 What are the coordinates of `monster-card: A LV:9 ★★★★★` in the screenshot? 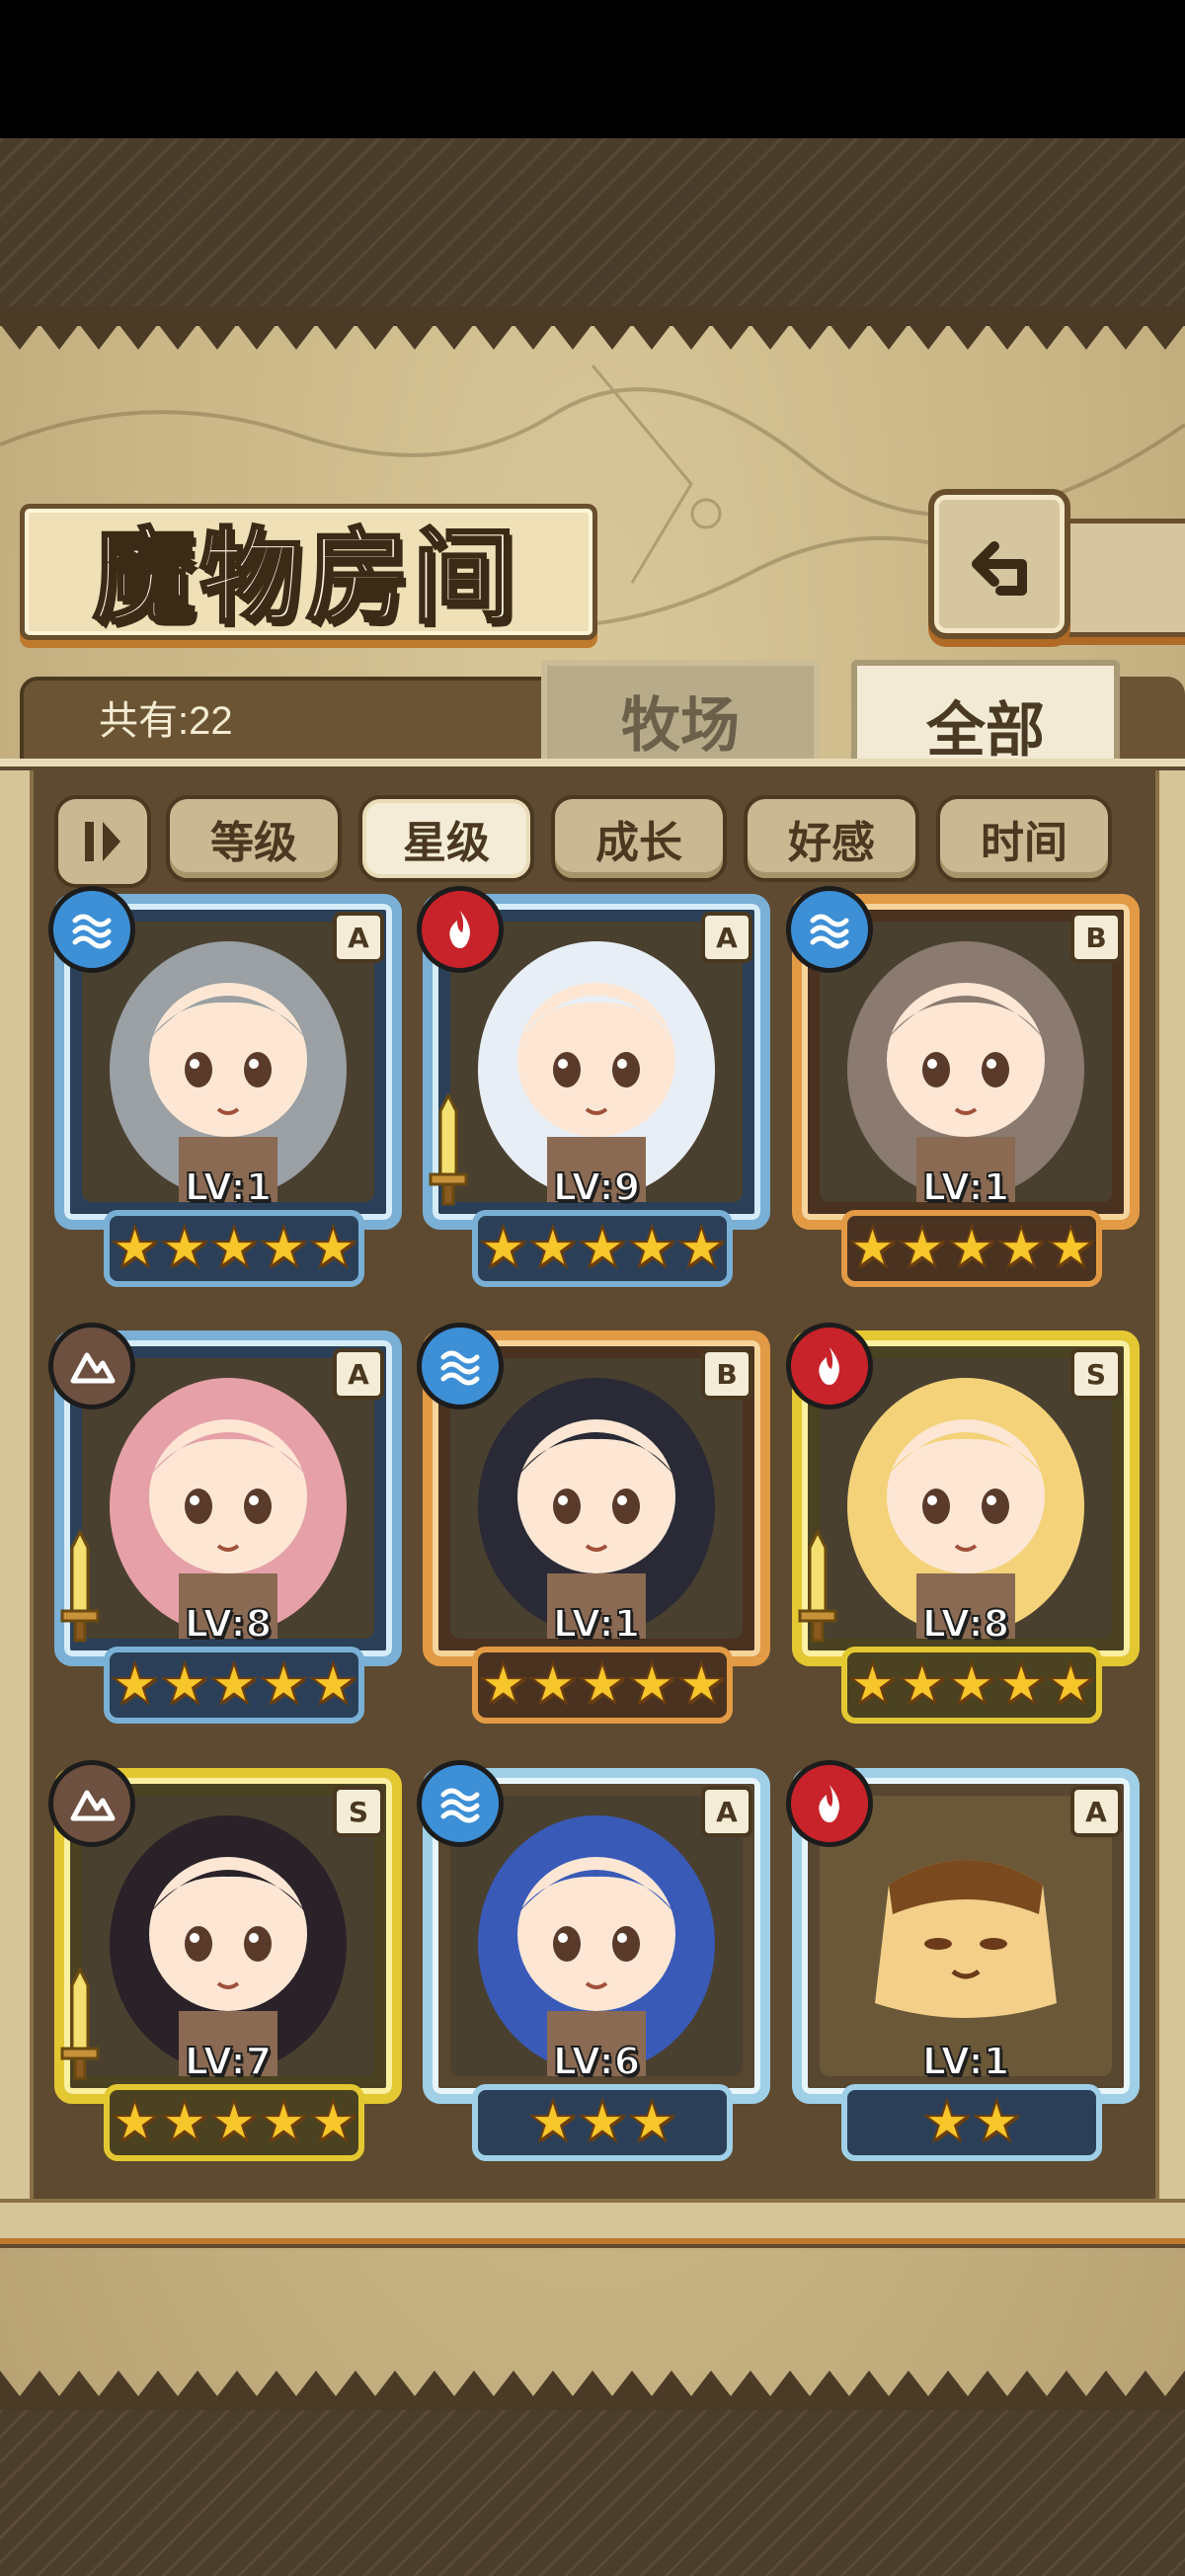 It's located at (594, 1086).